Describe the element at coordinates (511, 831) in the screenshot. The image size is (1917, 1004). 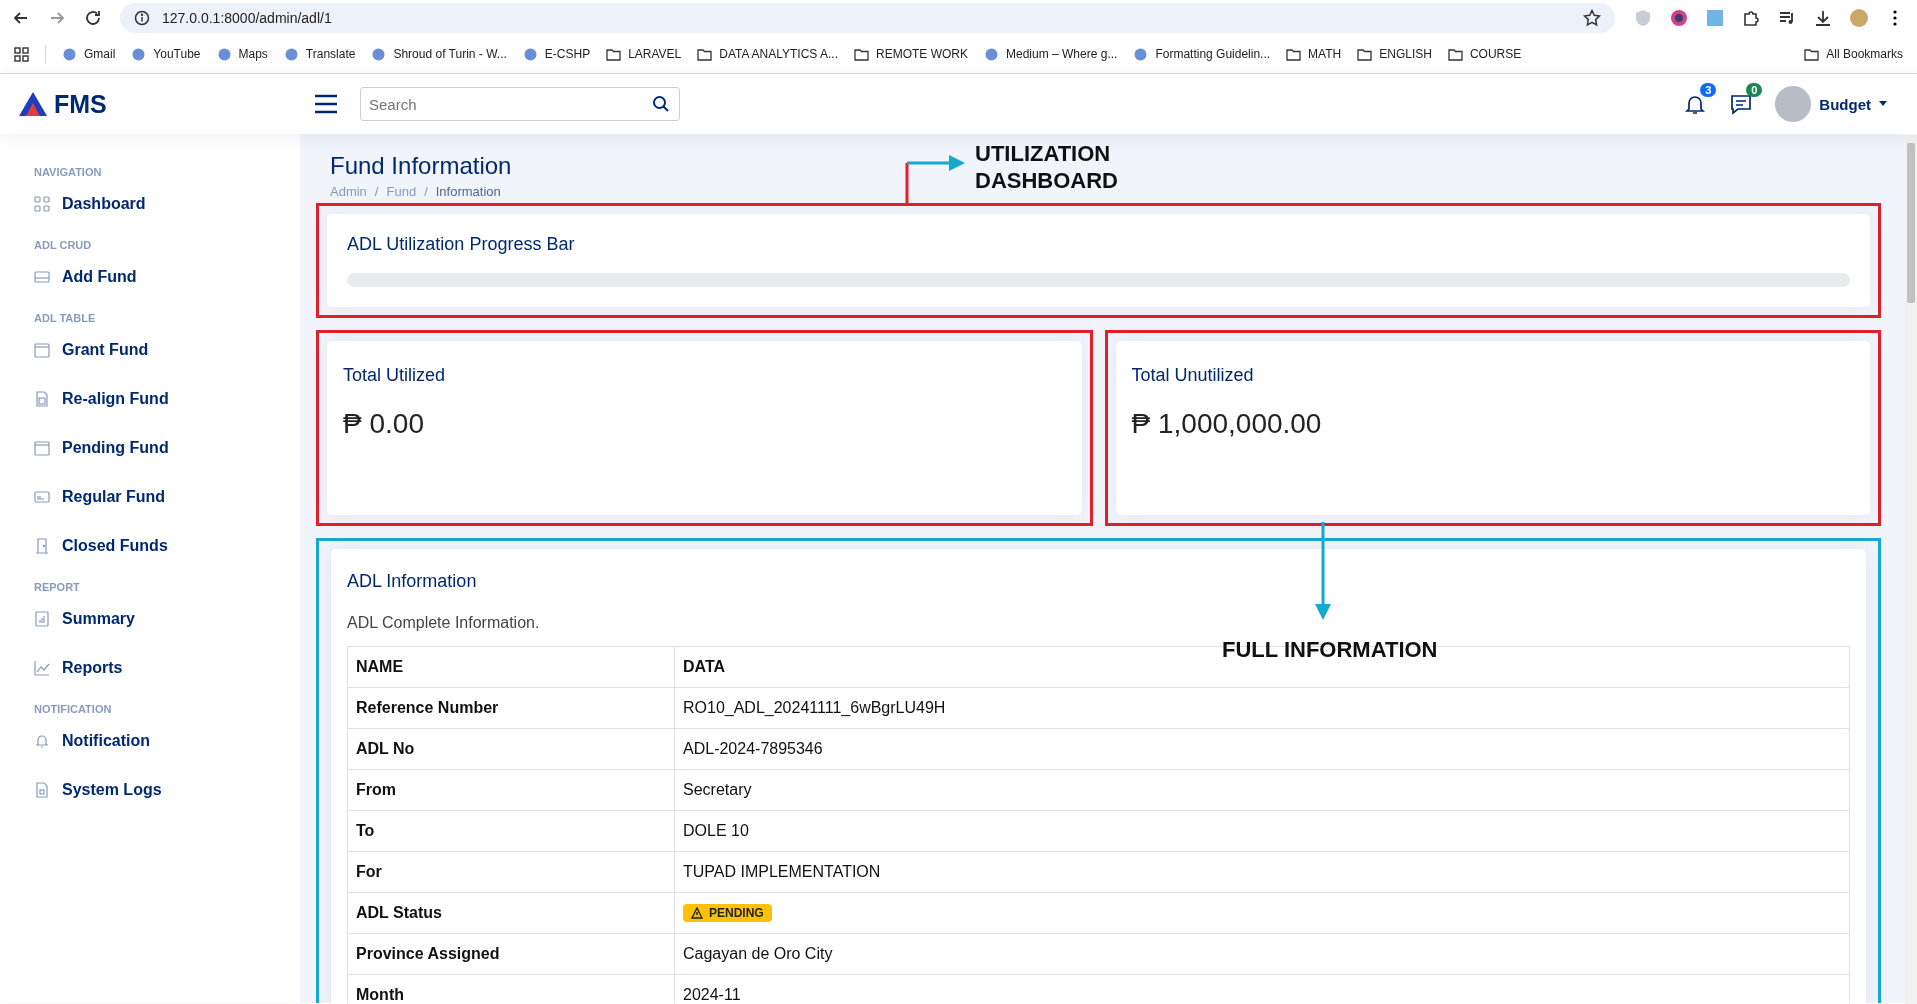
I see `table-cell: To` at that location.